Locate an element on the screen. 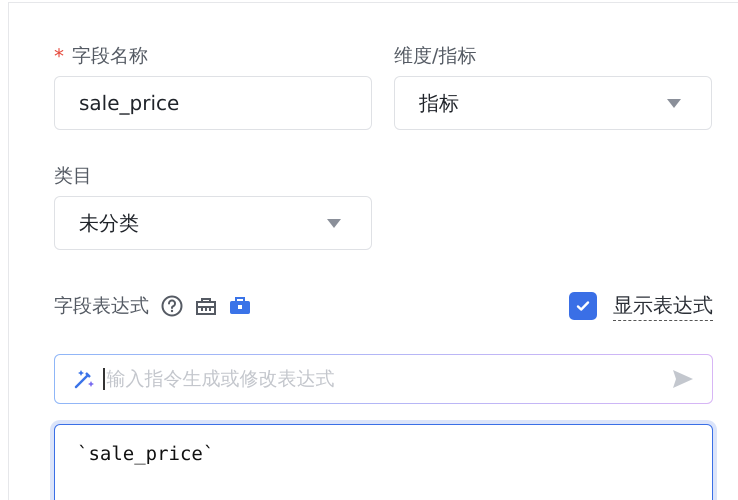 Image resolution: width=738 pixels, height=500 pixels. field-label: 字段名称 is located at coordinates (110, 56).